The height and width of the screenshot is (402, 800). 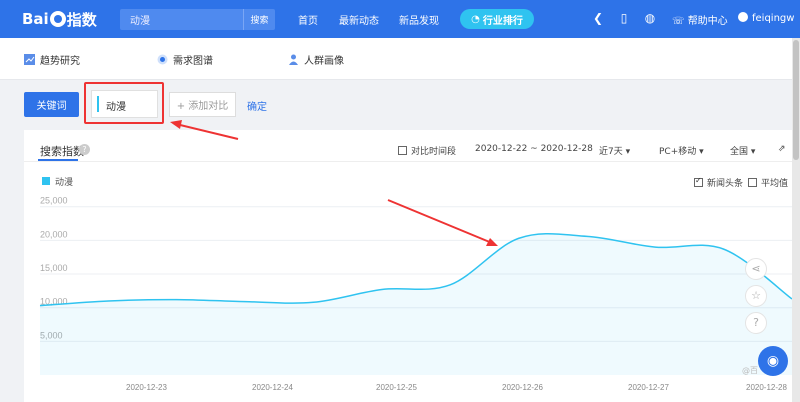 What do you see at coordinates (408, 161) in the screenshot?
I see `card-divider` at bounding box center [408, 161].